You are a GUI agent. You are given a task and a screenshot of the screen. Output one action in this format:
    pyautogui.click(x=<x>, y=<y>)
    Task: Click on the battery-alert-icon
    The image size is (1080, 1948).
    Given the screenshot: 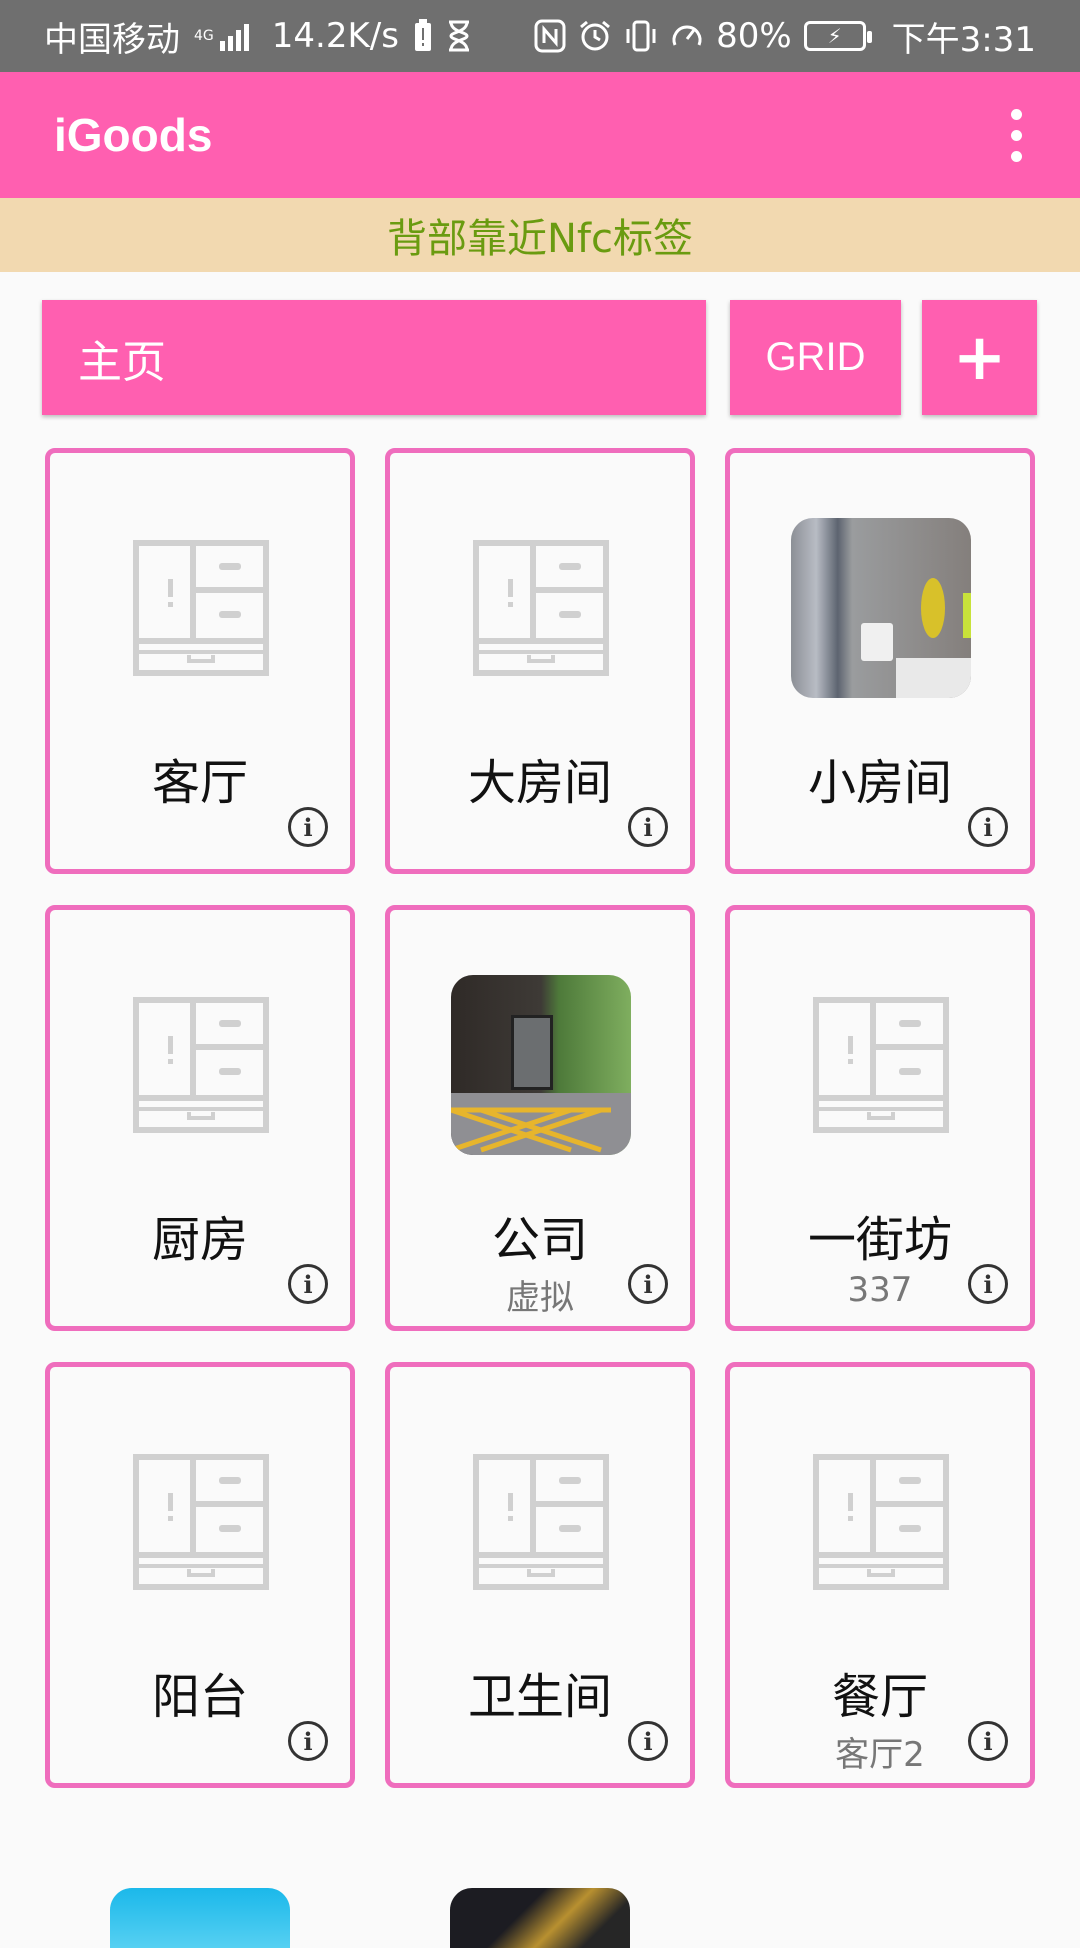 What is the action you would take?
    pyautogui.click(x=423, y=36)
    